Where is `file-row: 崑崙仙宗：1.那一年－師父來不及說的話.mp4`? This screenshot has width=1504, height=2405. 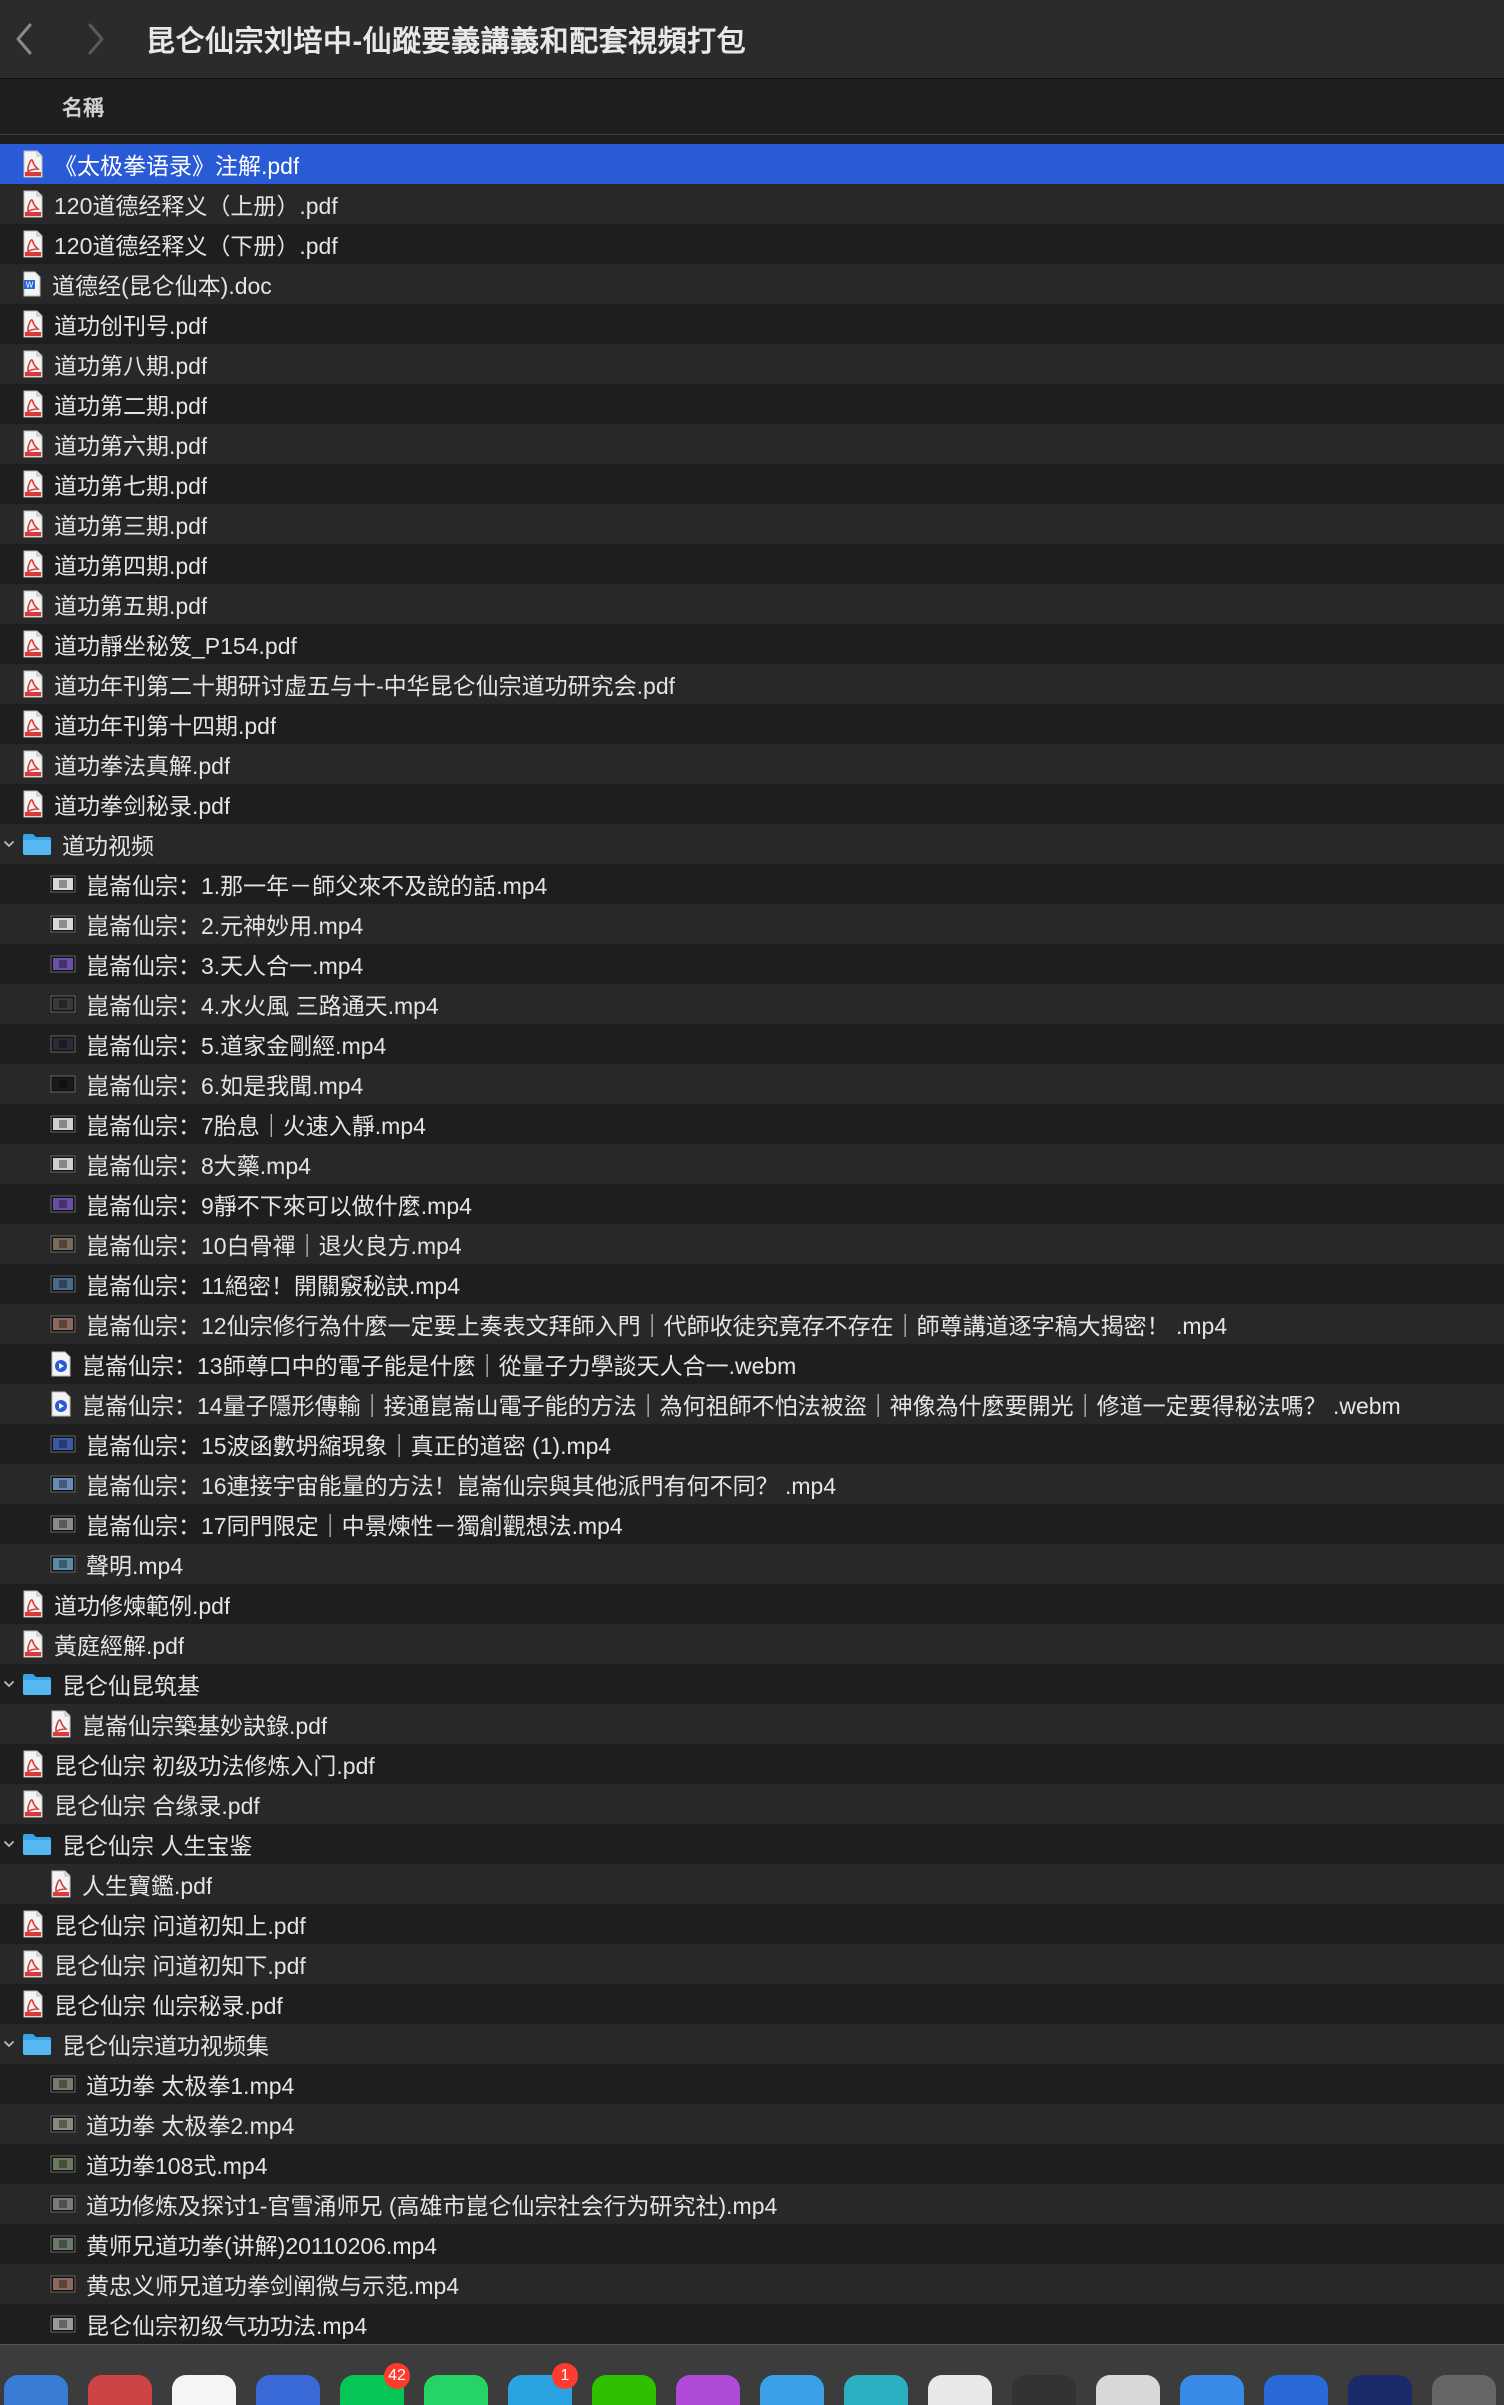
file-row: 崑崙仙宗：1.那一年－師父來不及說的話.mp4 is located at coordinates (752, 884).